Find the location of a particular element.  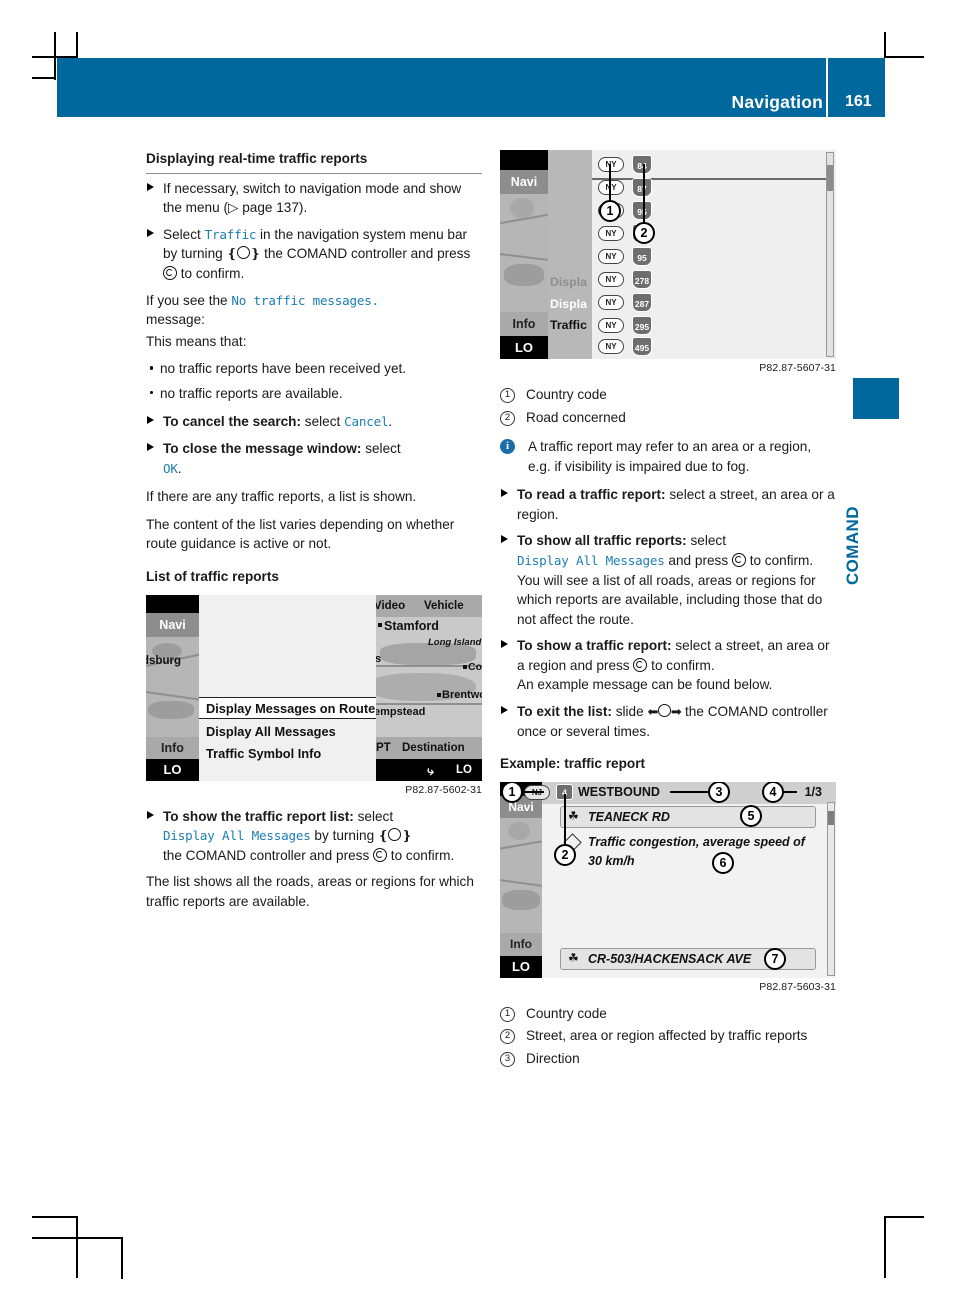

legend-text: Direction is located at coordinates (553, 1058).